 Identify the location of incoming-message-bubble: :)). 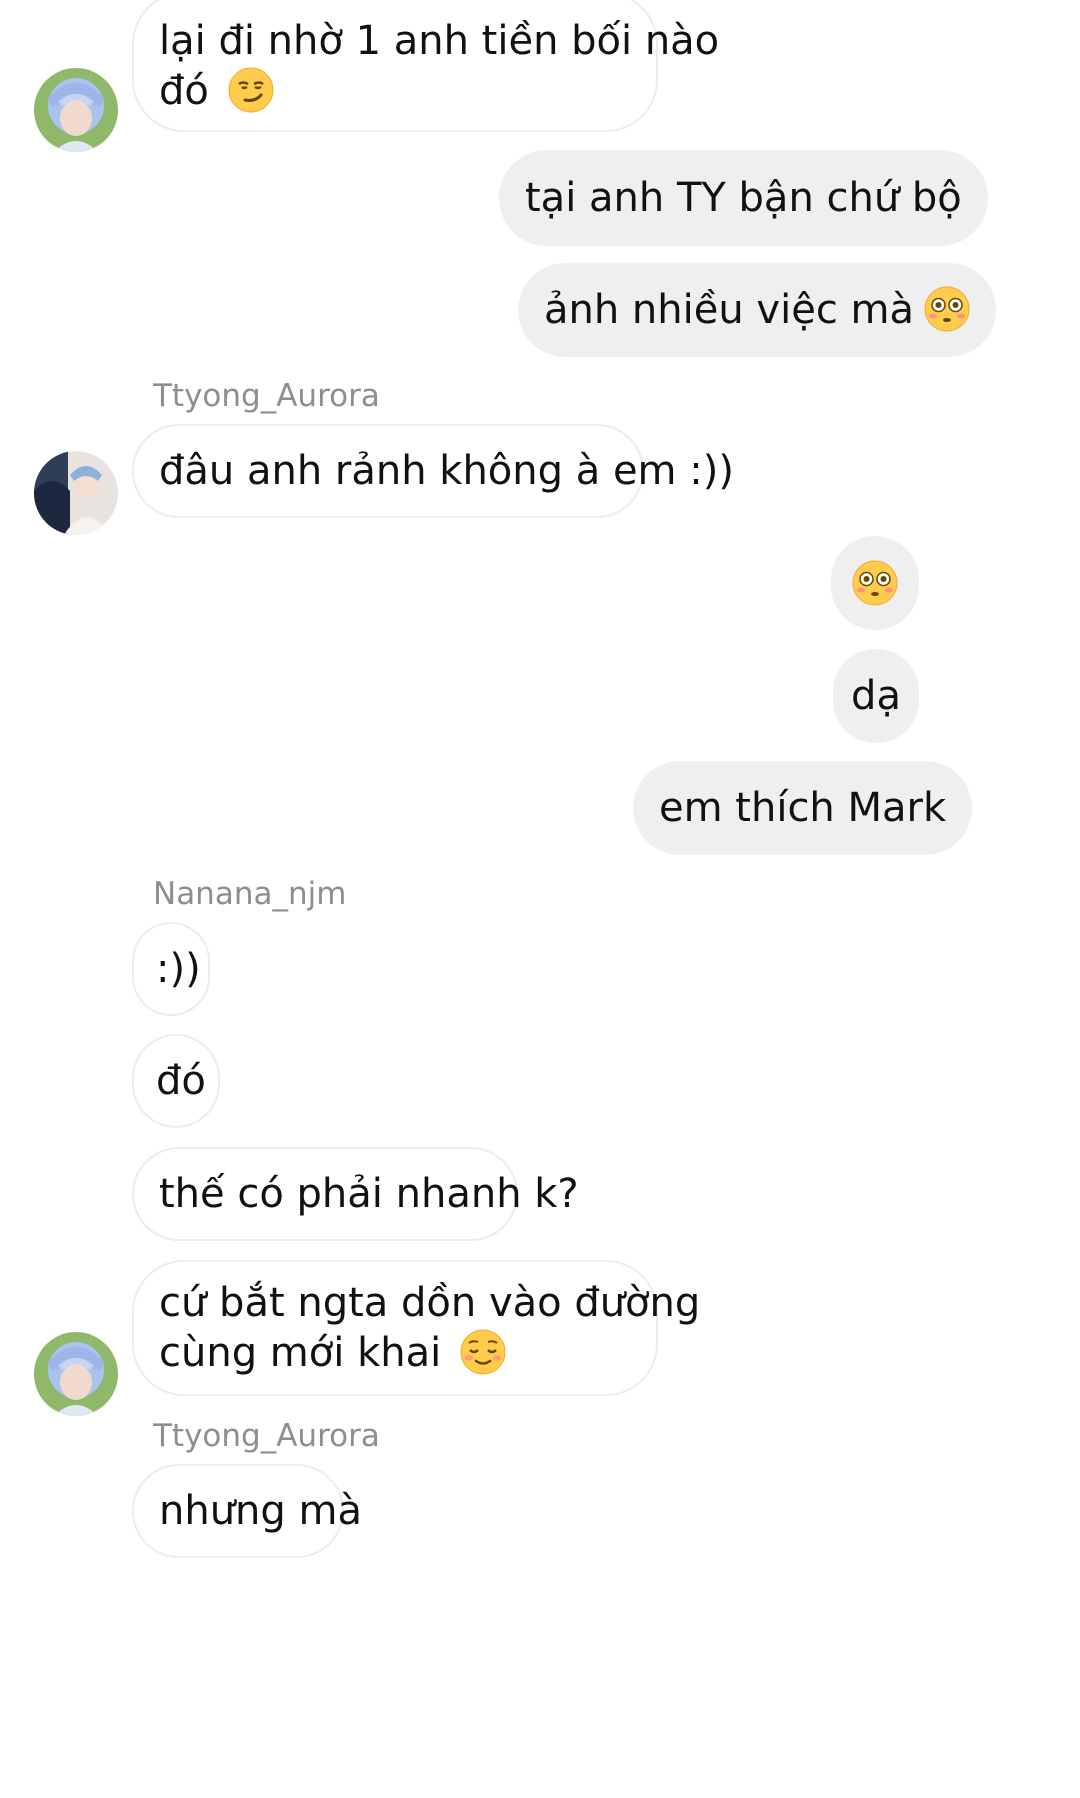
(171, 969).